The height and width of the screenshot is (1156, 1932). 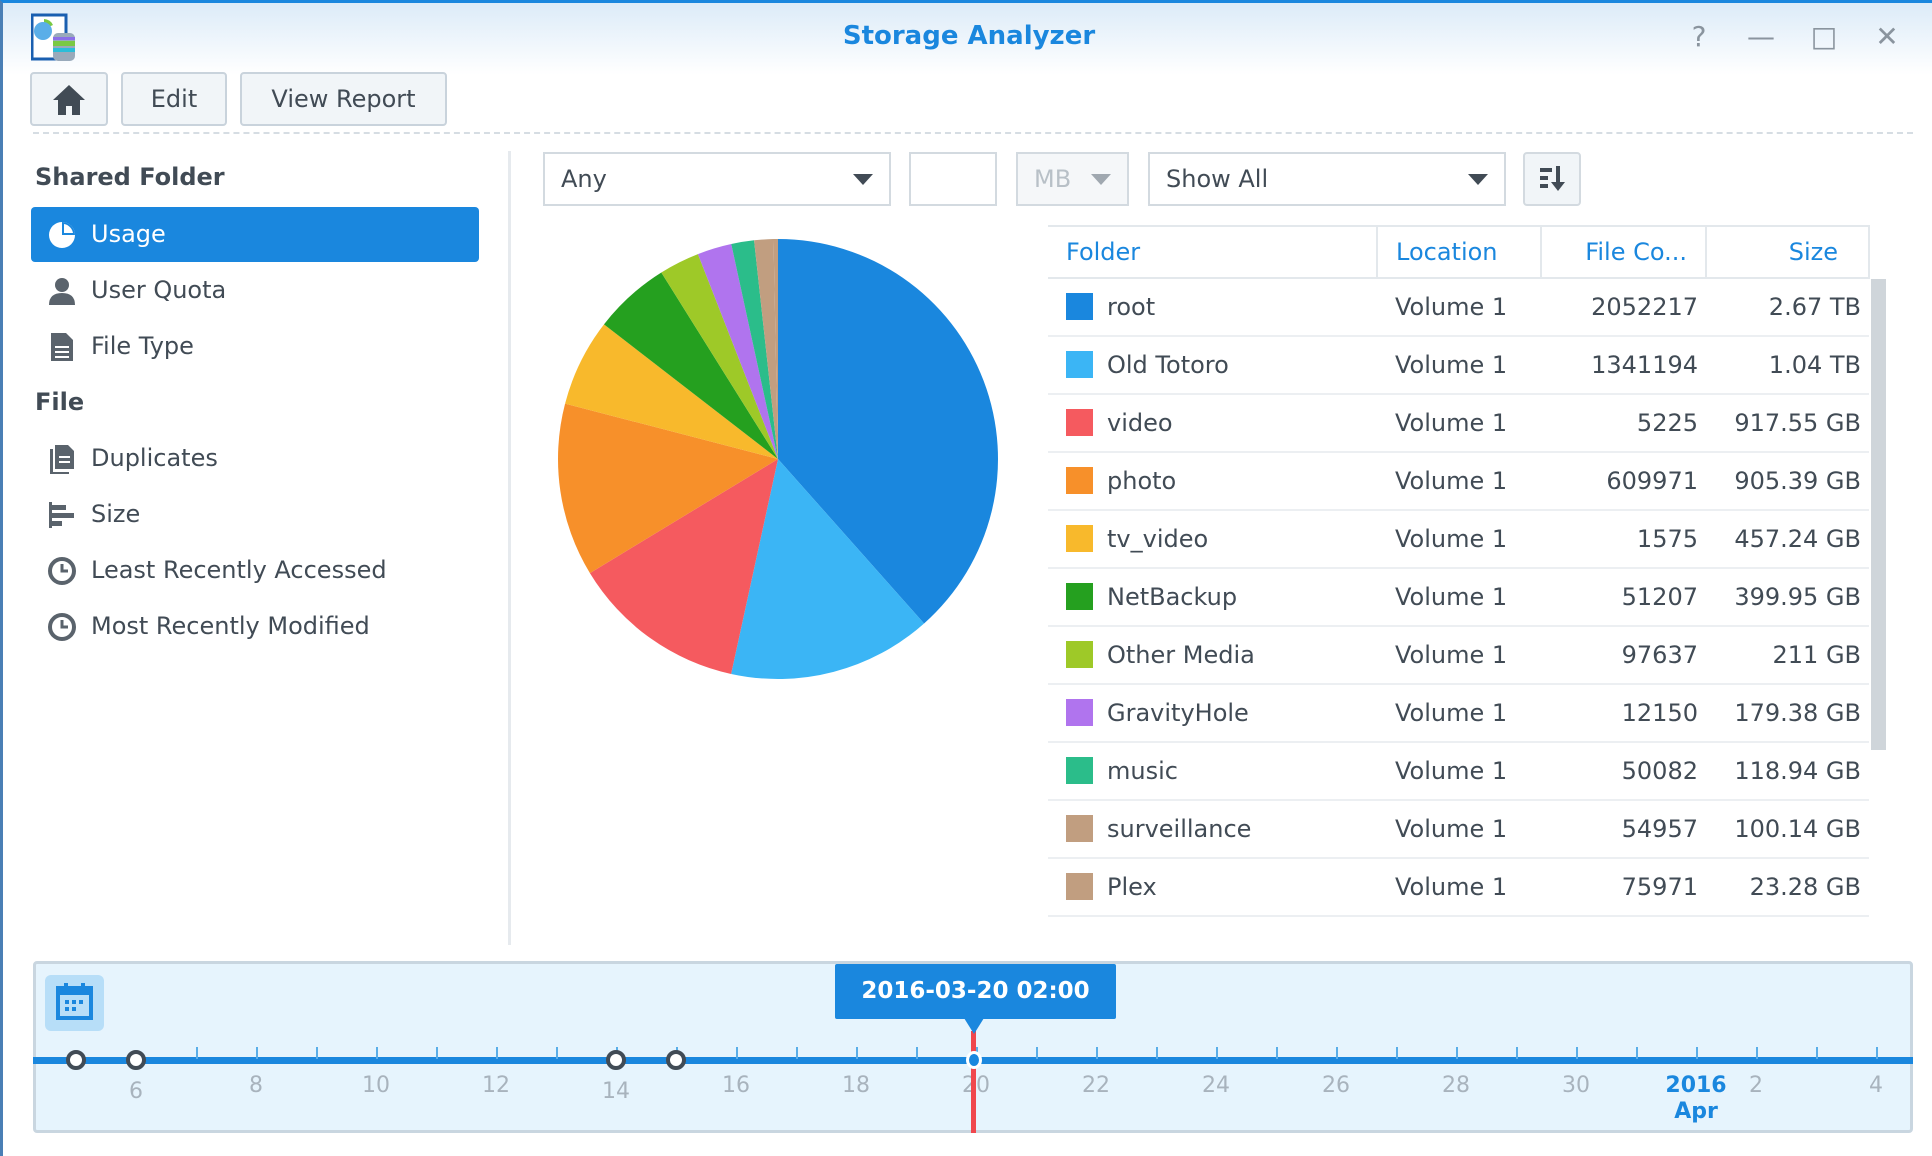 What do you see at coordinates (1172, 597) in the screenshot?
I see `folder-name: NetBackup` at bounding box center [1172, 597].